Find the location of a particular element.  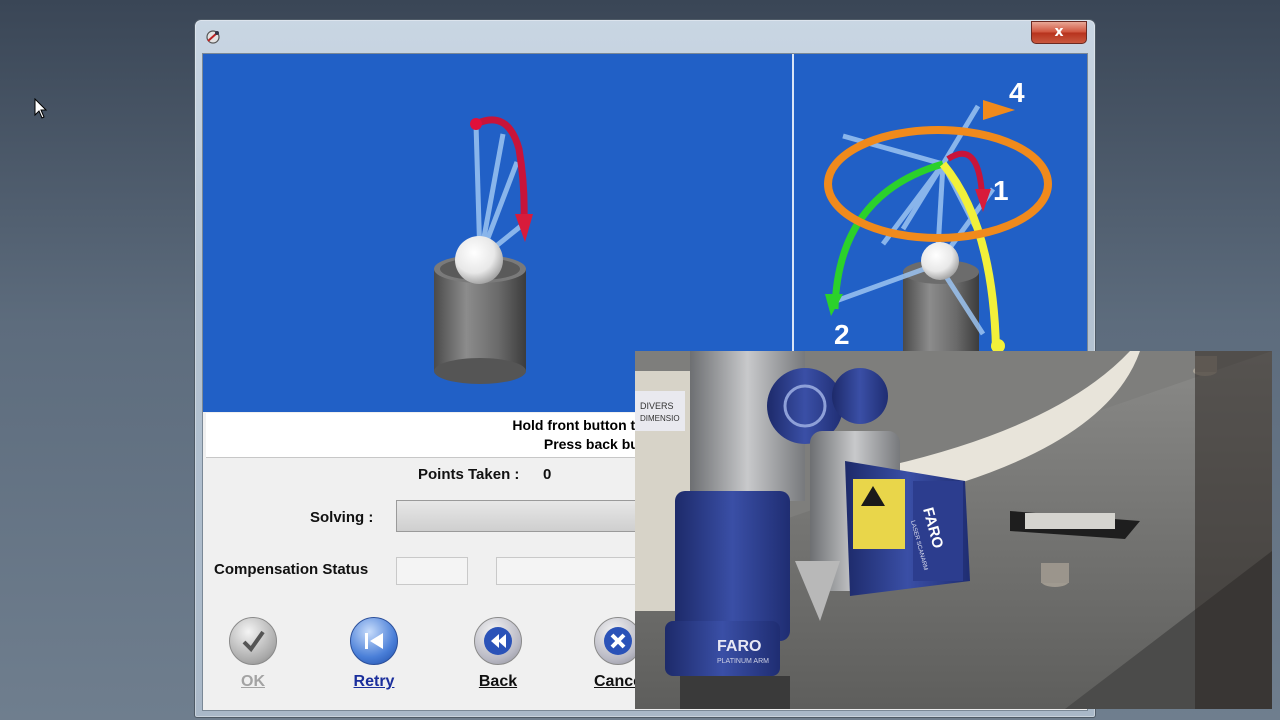

retry-label: Retry is located at coordinates (374, 681).